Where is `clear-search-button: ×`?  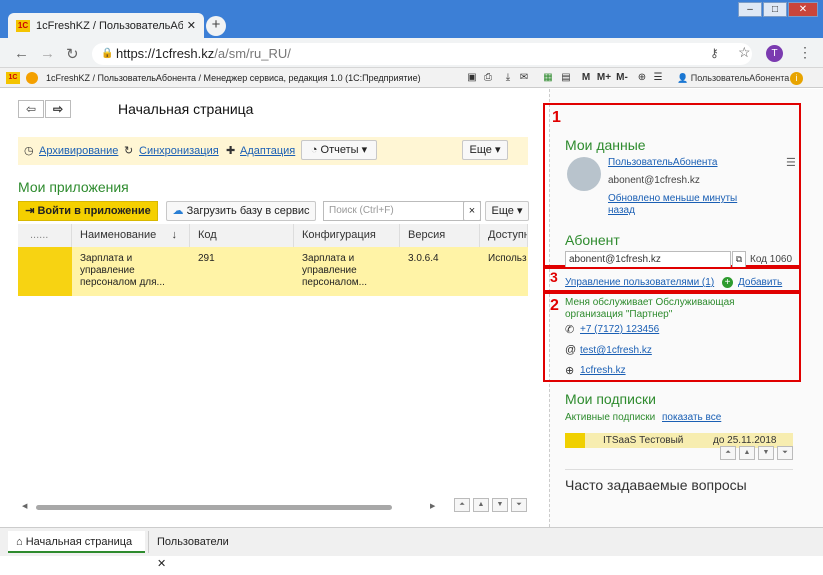
clear-search-button: × is located at coordinates (472, 211).